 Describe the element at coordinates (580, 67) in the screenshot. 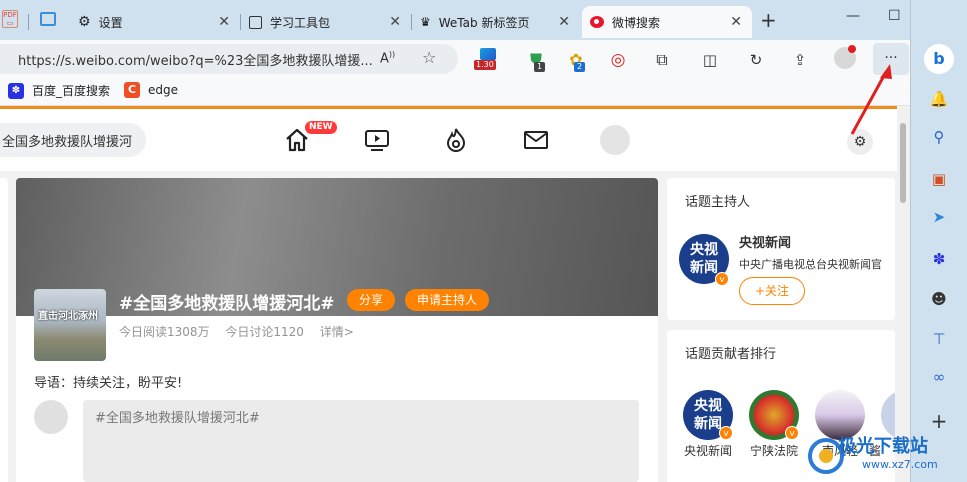

I see `extension-count-badge: 2` at that location.